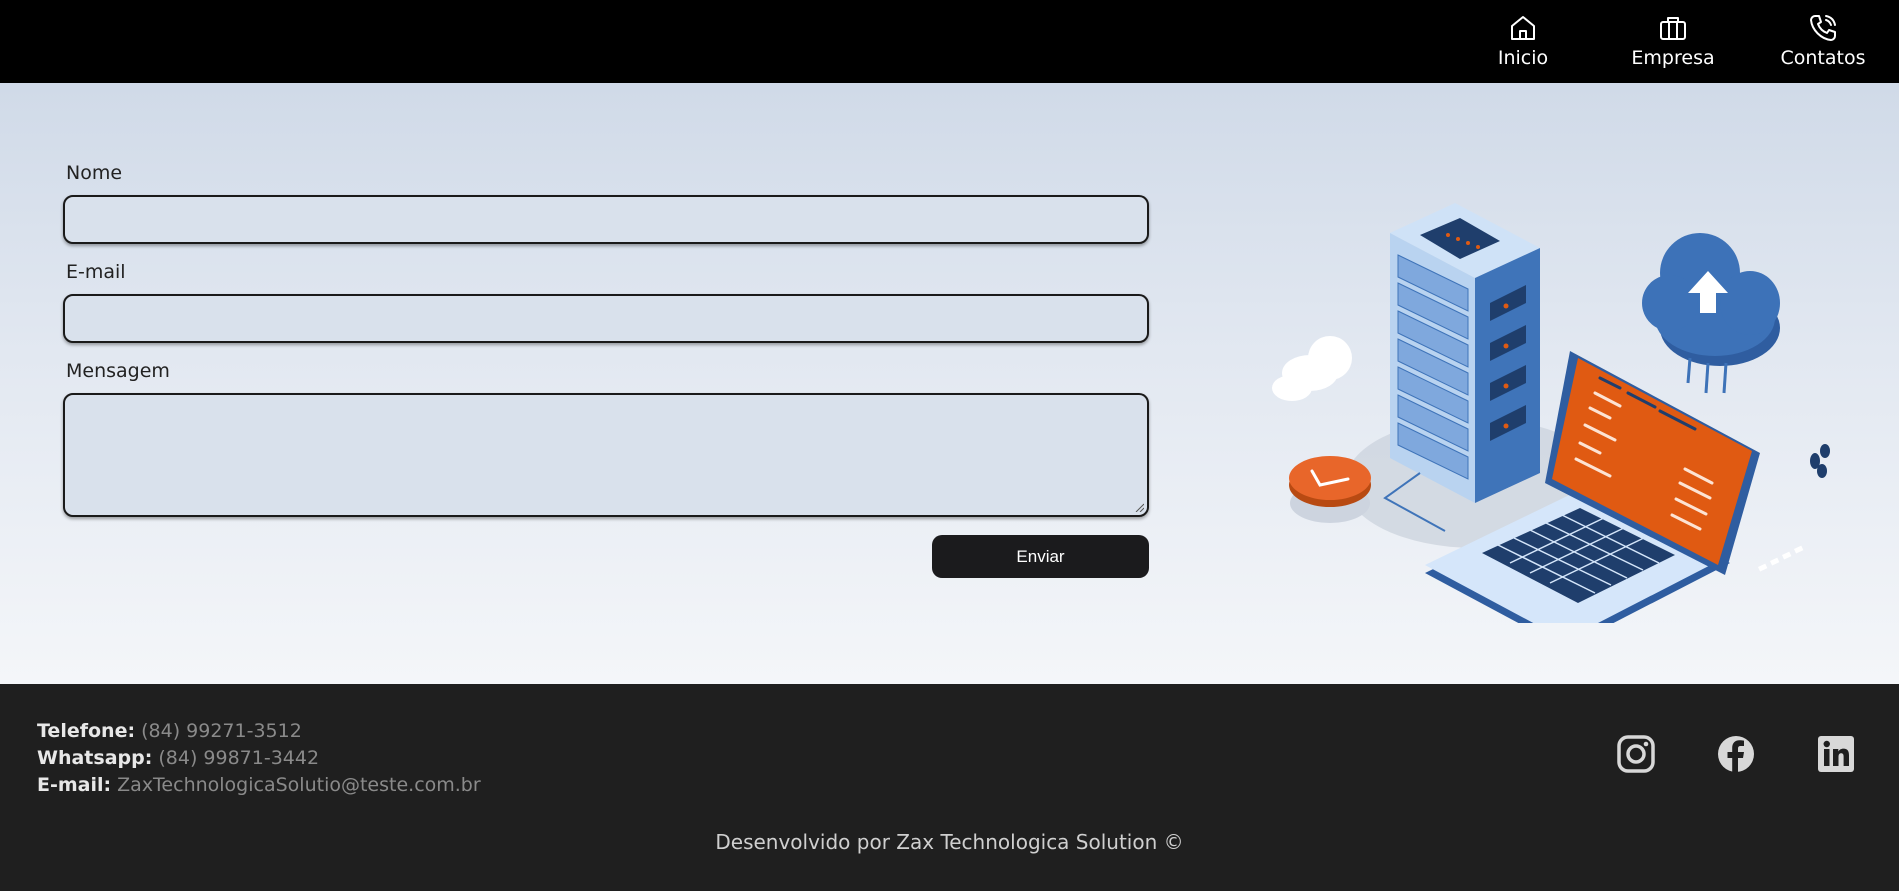 This screenshot has width=1899, height=891. I want to click on server-laptop-illustration, so click(1551, 413).